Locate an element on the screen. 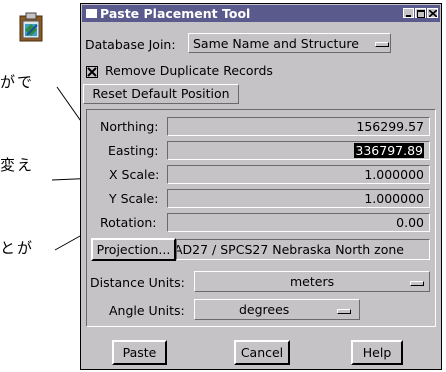  angle-units-select: degrees is located at coordinates (277, 309).